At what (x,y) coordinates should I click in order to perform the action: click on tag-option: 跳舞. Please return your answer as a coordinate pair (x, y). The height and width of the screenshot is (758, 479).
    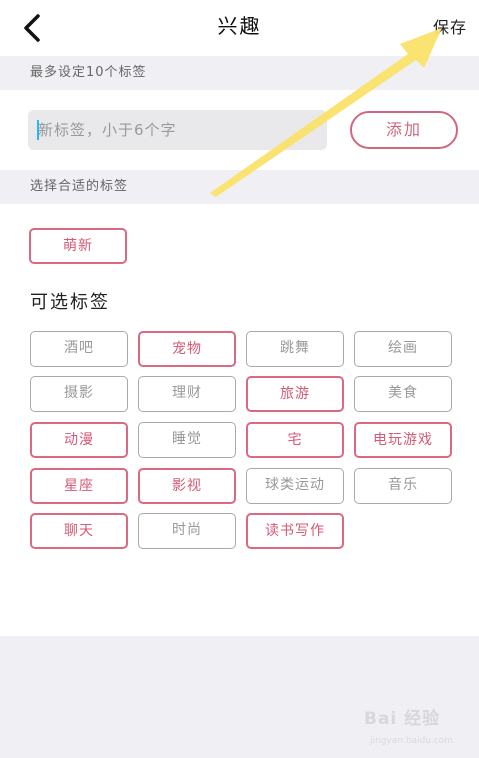
    Looking at the image, I should click on (295, 349).